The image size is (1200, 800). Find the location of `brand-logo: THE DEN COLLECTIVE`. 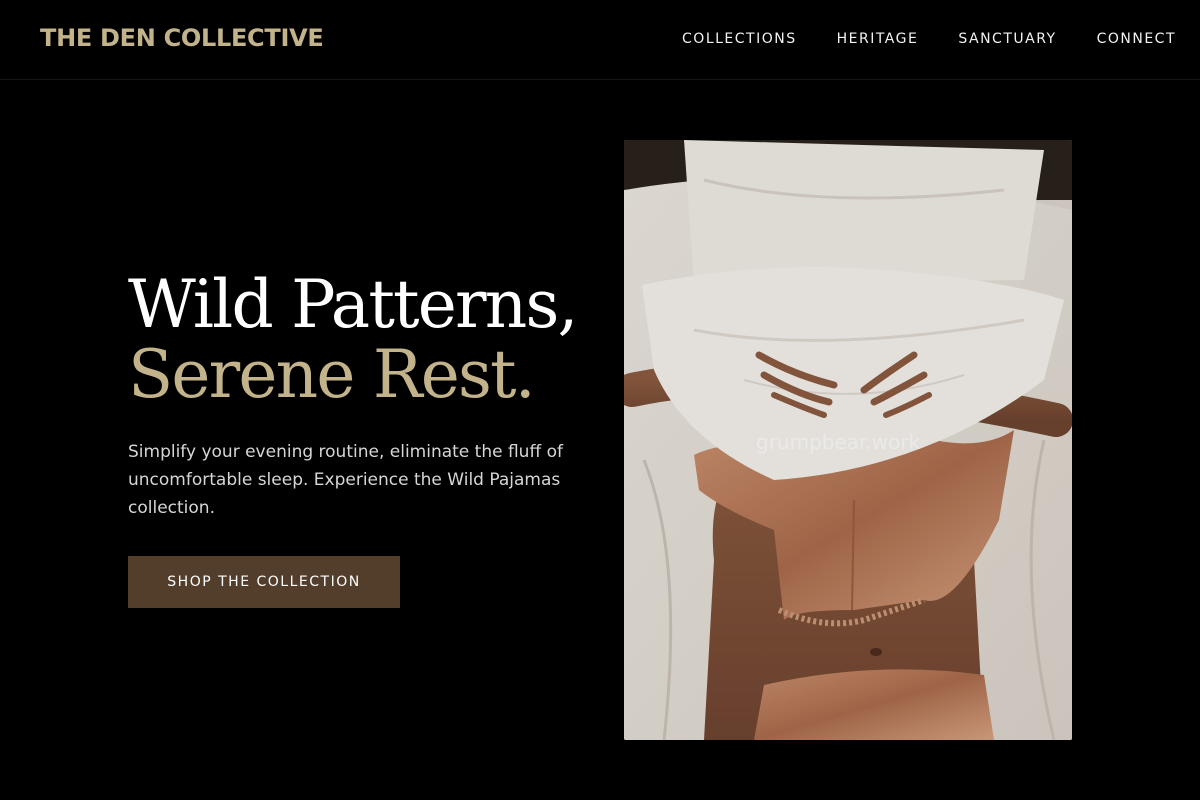

brand-logo: THE DEN COLLECTIVE is located at coordinates (182, 38).